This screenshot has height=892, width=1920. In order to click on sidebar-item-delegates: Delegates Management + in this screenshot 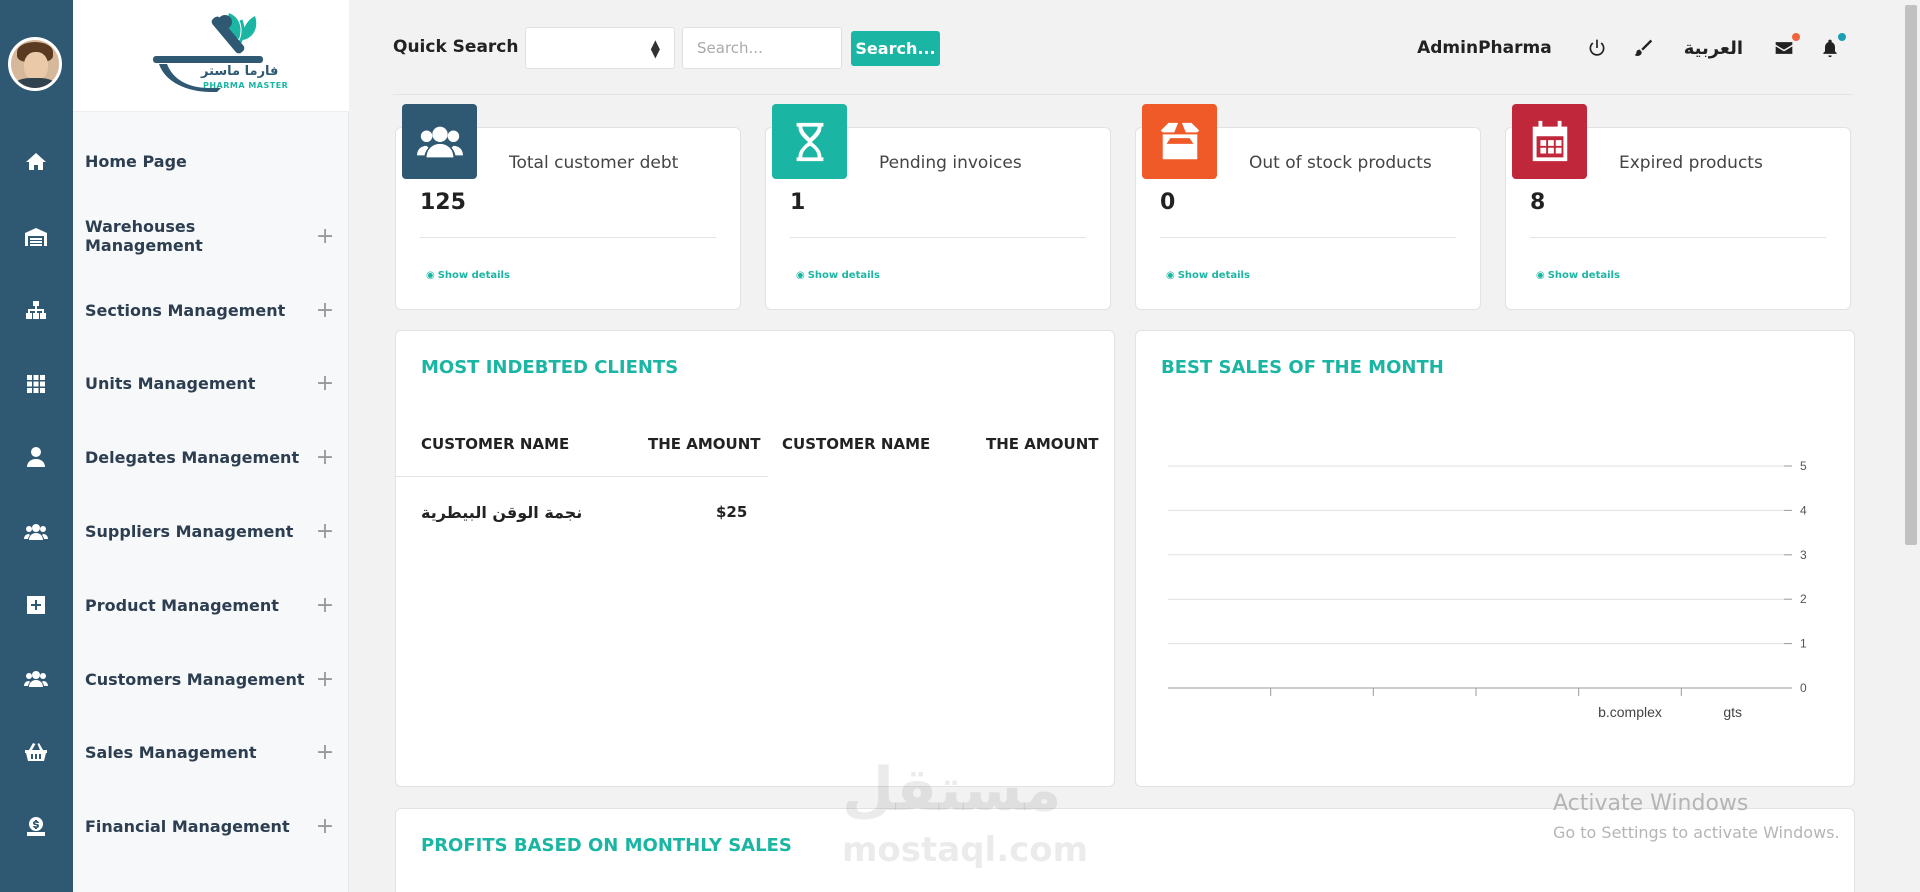, I will do `click(210, 457)`.